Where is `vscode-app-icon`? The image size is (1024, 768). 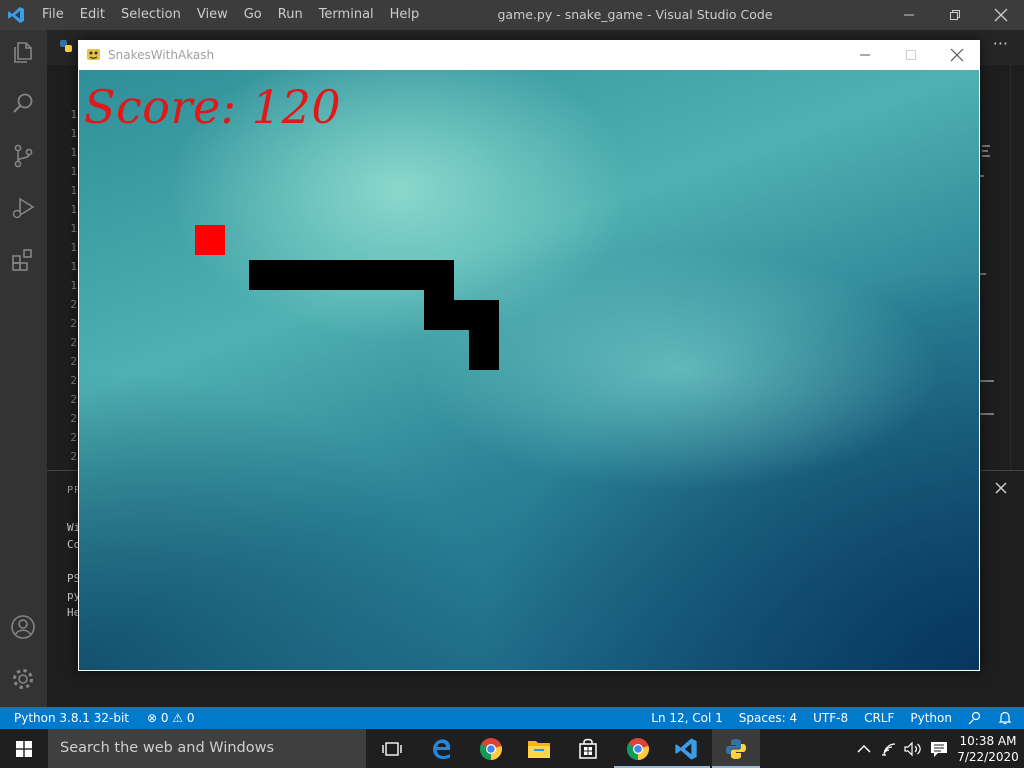
vscode-app-icon is located at coordinates (686, 748).